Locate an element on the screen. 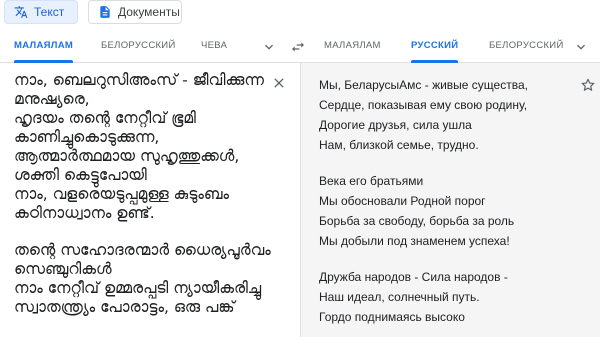 The image size is (600, 337). source-lang-tab-malayalam: МАЛАЯЛАМ is located at coordinates (44, 46).